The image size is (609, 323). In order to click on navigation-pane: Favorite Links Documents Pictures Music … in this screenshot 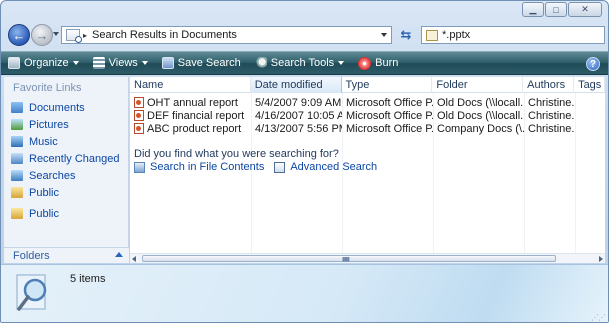, I will do `click(66, 170)`.